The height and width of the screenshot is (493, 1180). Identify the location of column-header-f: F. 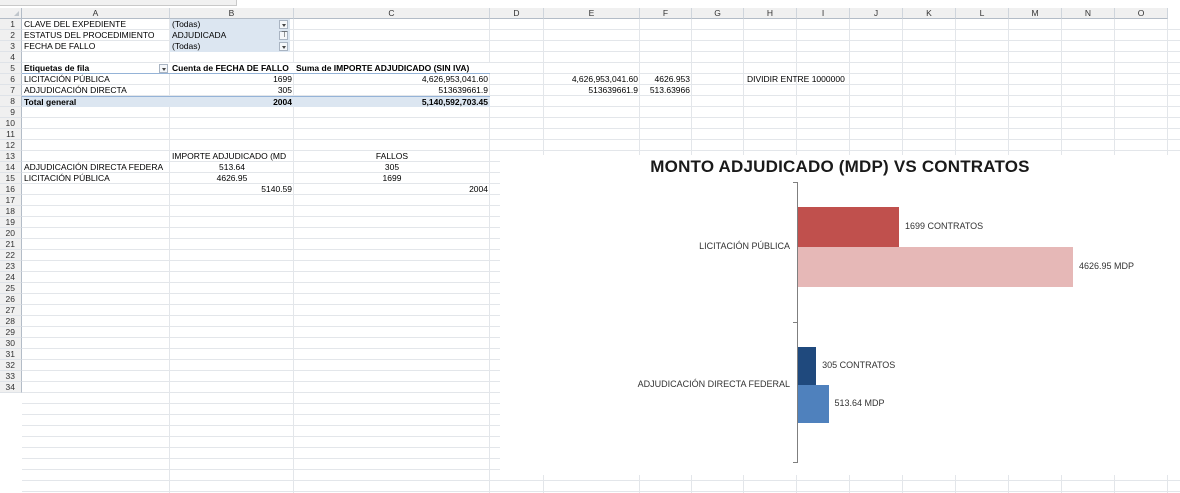
(666, 13).